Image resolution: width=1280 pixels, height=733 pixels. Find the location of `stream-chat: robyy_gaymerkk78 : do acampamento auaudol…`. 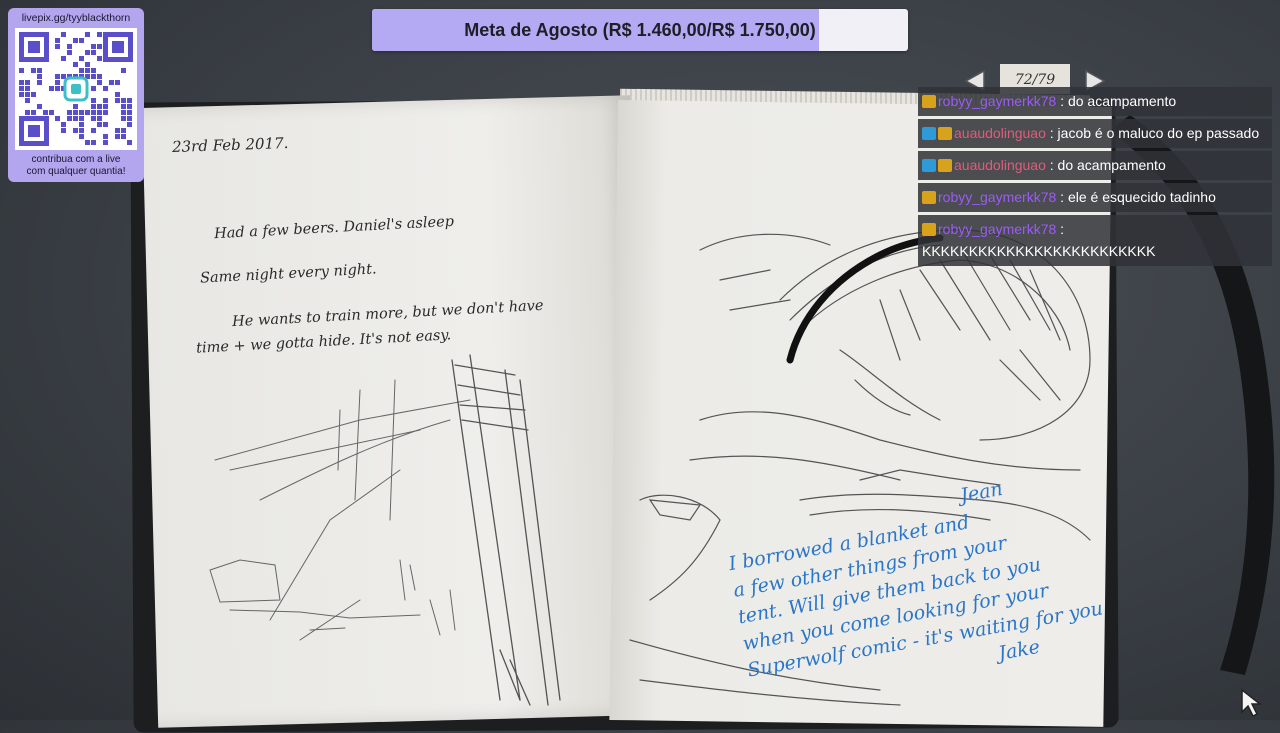

stream-chat: robyy_gaymerkk78 : do acampamento auaudol… is located at coordinates (1095, 178).